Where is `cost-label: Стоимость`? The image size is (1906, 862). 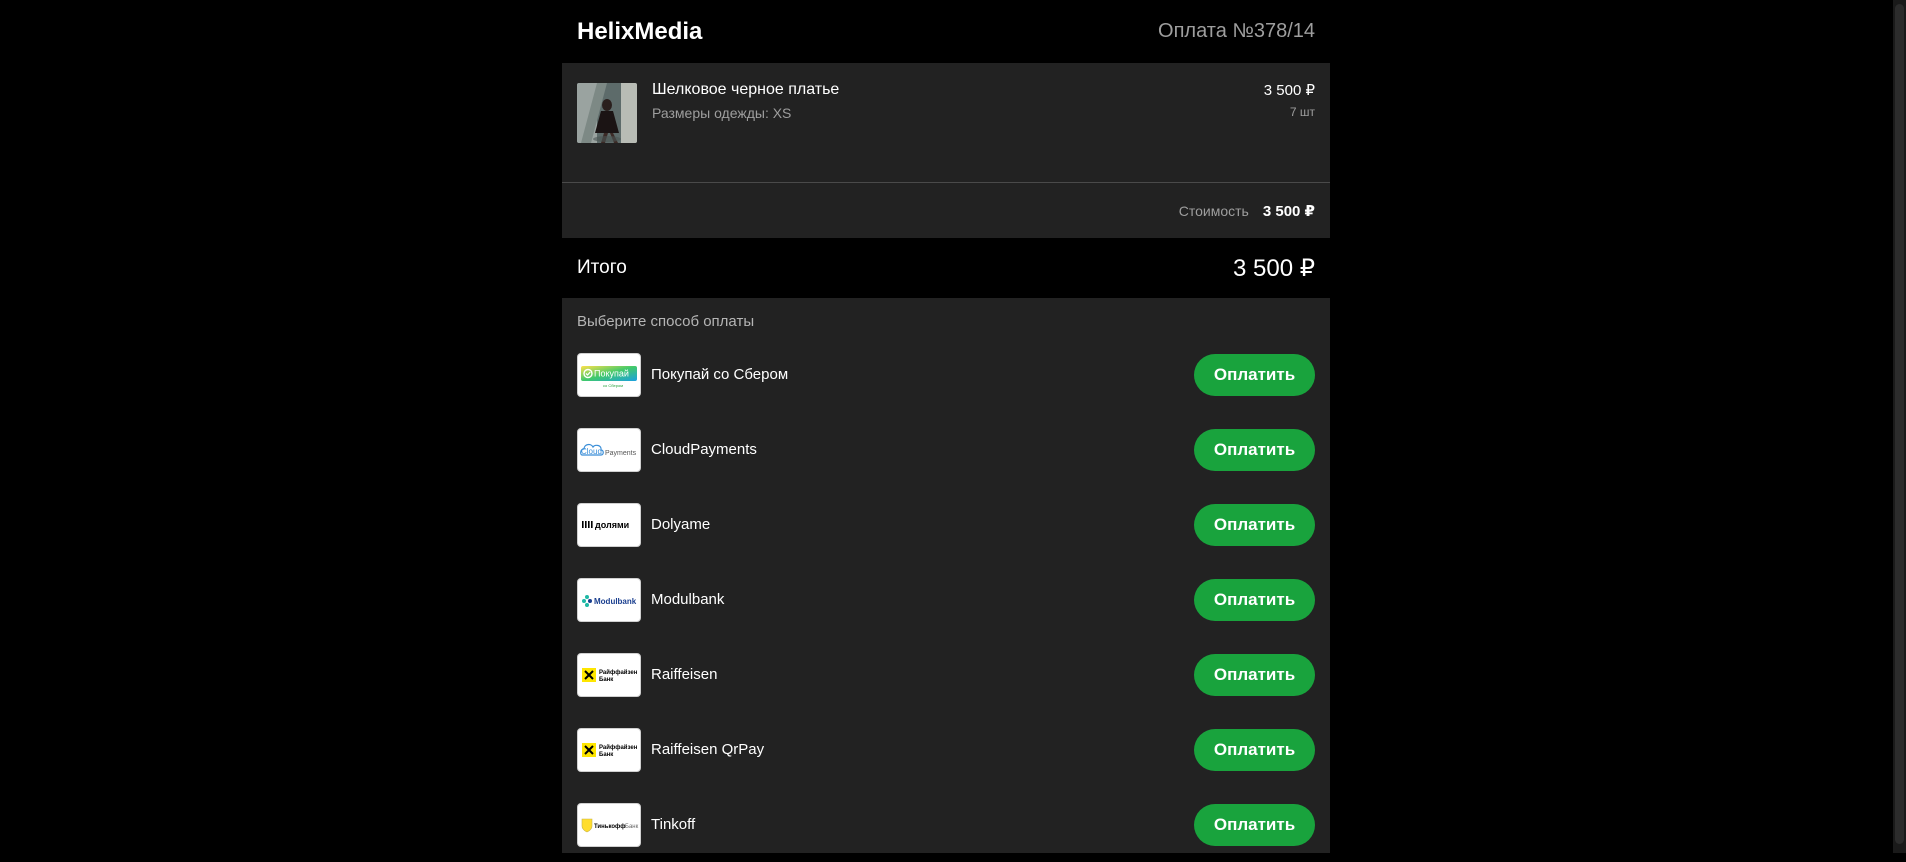
cost-label: Стоимость is located at coordinates (1213, 210).